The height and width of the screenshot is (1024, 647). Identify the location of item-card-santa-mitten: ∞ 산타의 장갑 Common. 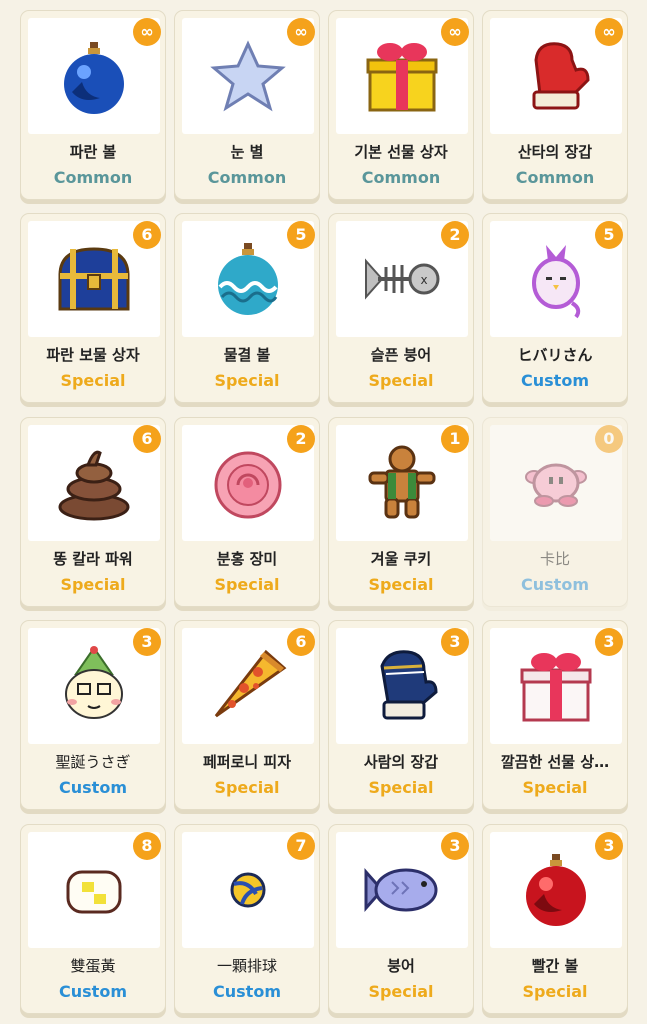
(555, 105).